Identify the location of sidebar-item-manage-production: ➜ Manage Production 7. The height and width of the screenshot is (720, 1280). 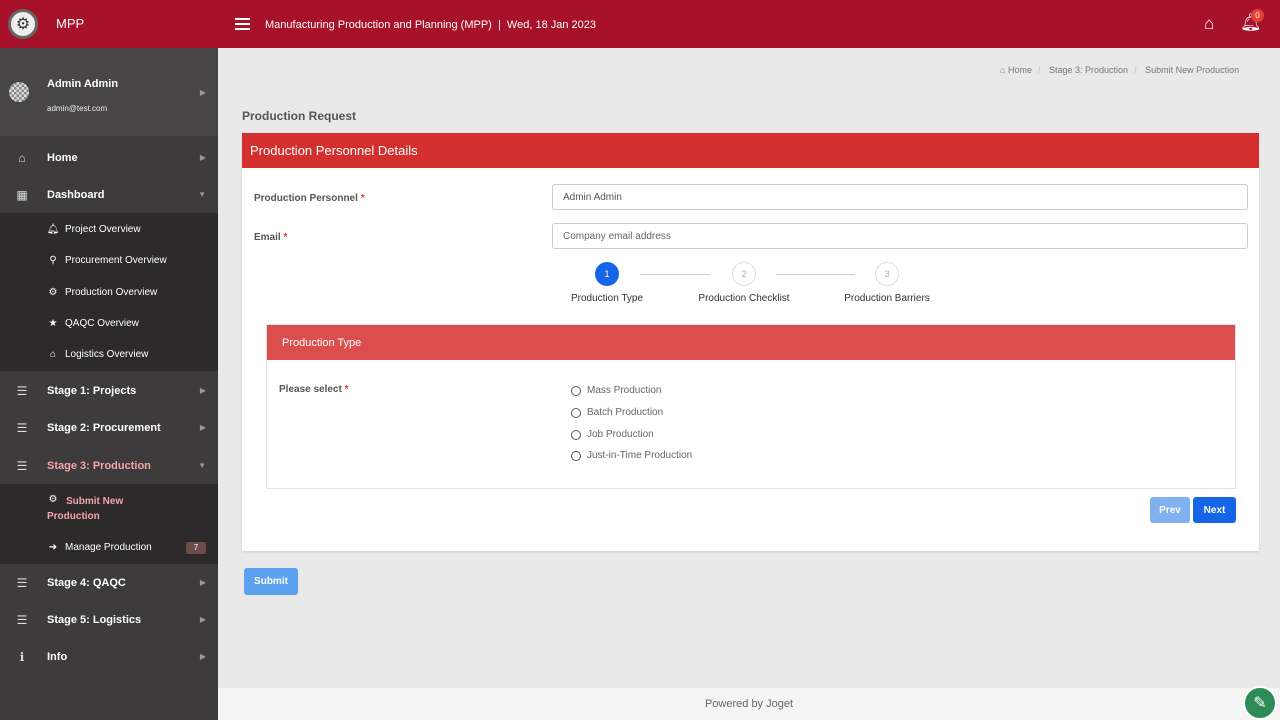
(109, 547).